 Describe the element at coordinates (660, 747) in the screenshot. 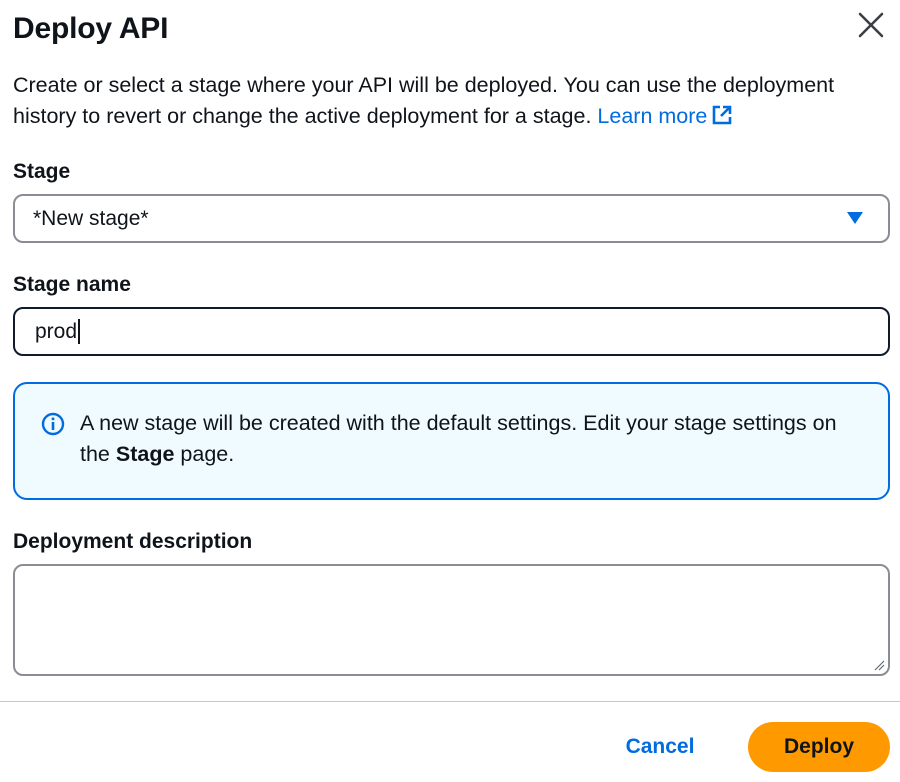

I see `cancel-button: Cancel` at that location.